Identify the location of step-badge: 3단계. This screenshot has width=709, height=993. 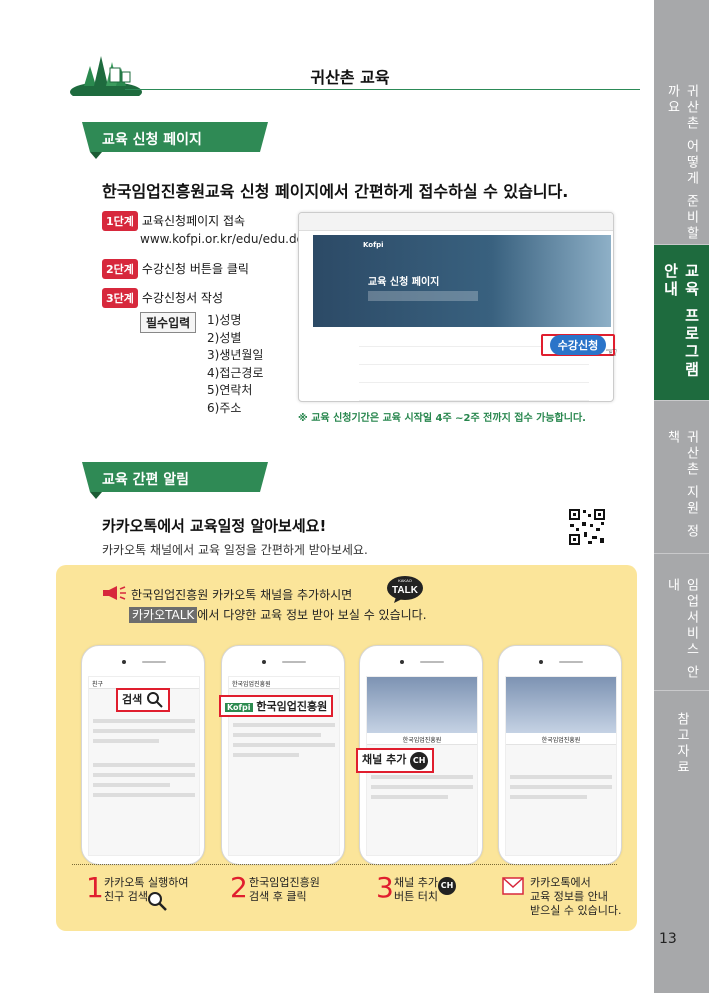
(120, 298).